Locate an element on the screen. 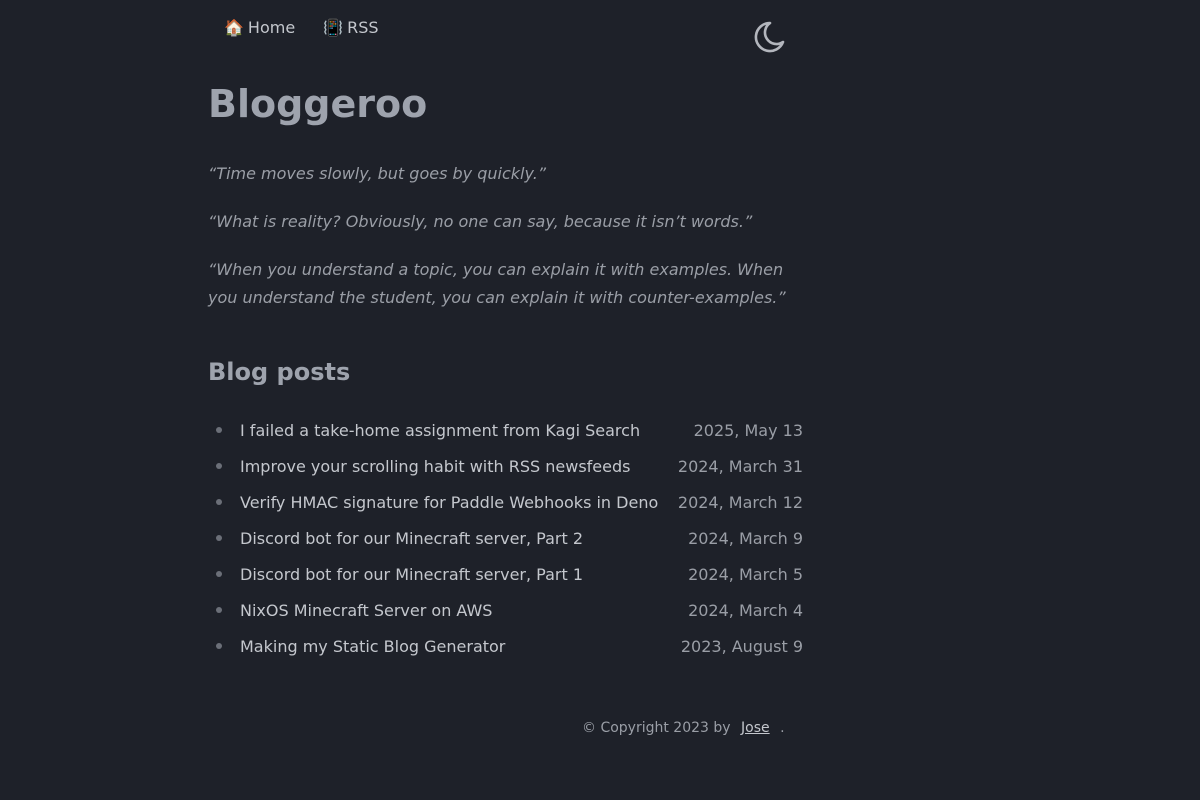 This screenshot has height=800, width=1200. author-link: Jose is located at coordinates (755, 728).